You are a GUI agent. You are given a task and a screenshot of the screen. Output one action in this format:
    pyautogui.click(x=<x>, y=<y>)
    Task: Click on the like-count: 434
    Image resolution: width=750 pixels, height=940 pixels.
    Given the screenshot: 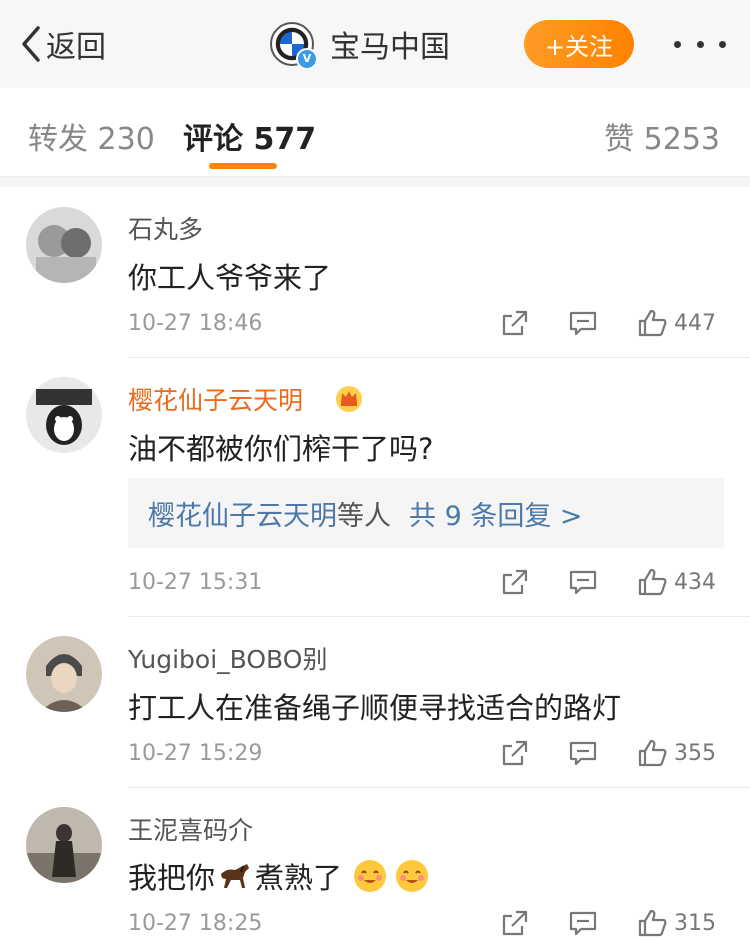 What is the action you would take?
    pyautogui.click(x=695, y=582)
    